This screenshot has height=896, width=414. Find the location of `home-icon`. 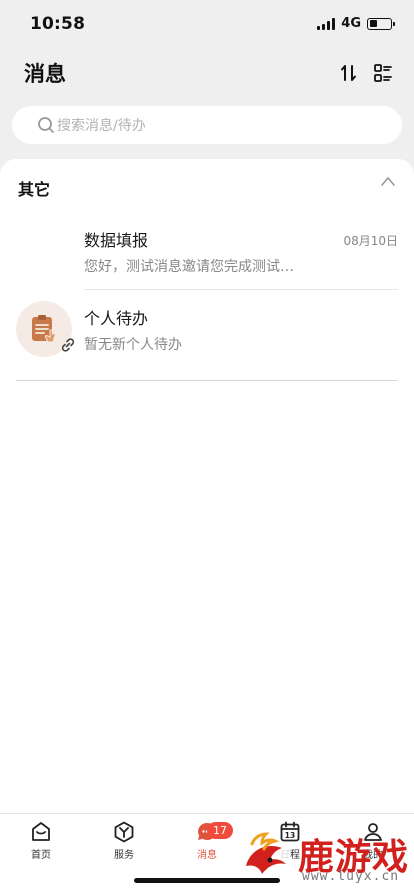

home-icon is located at coordinates (41, 831).